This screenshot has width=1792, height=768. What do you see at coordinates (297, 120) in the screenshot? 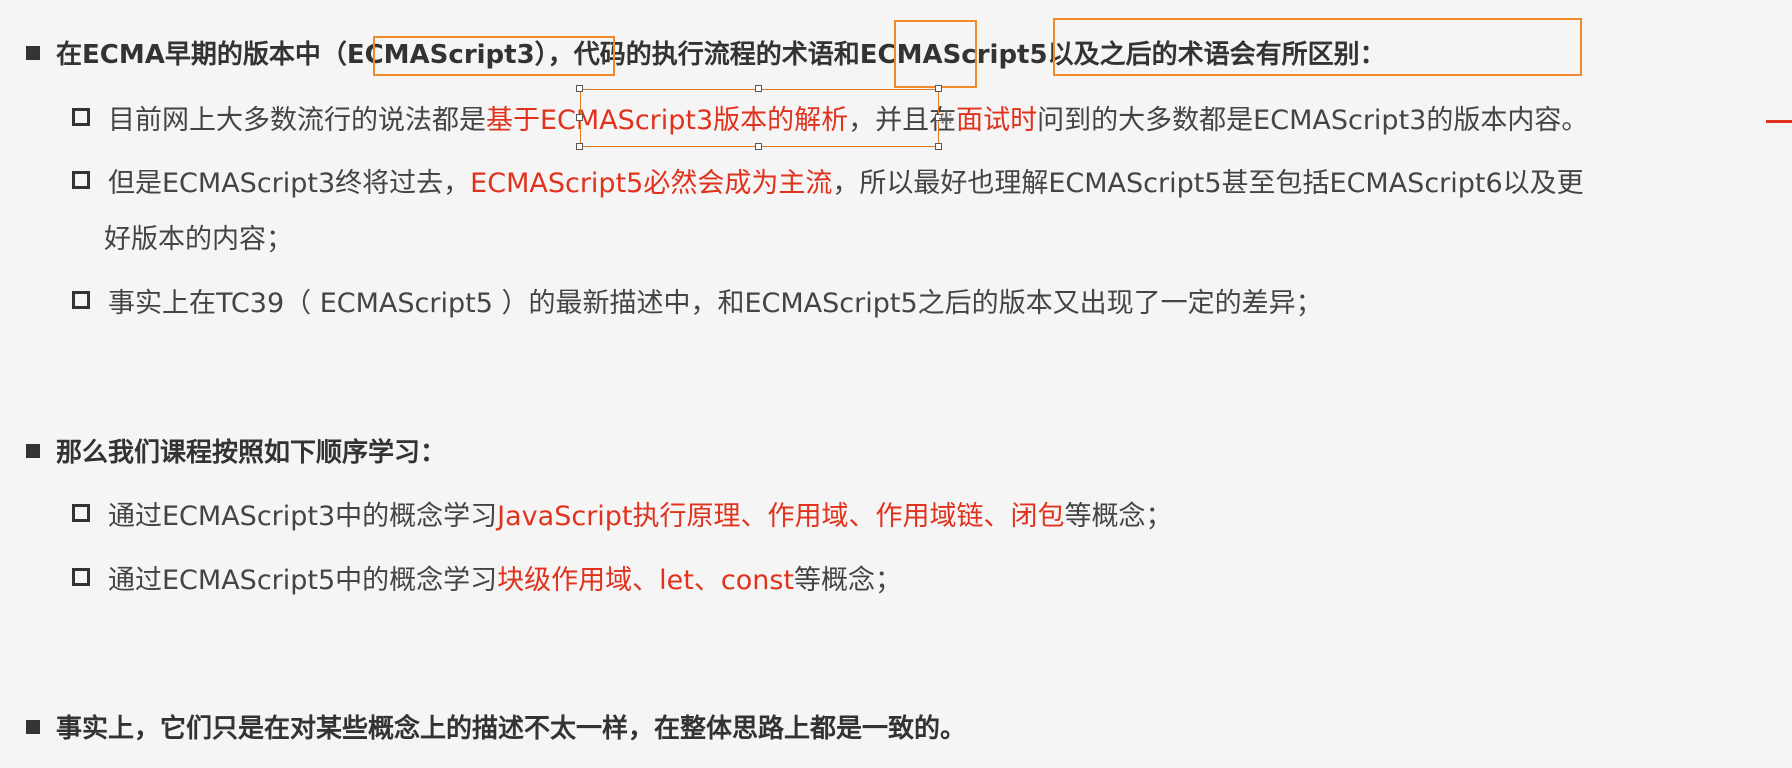
I see `item1-pre: 目前网上大多数流行的说法都是` at bounding box center [297, 120].